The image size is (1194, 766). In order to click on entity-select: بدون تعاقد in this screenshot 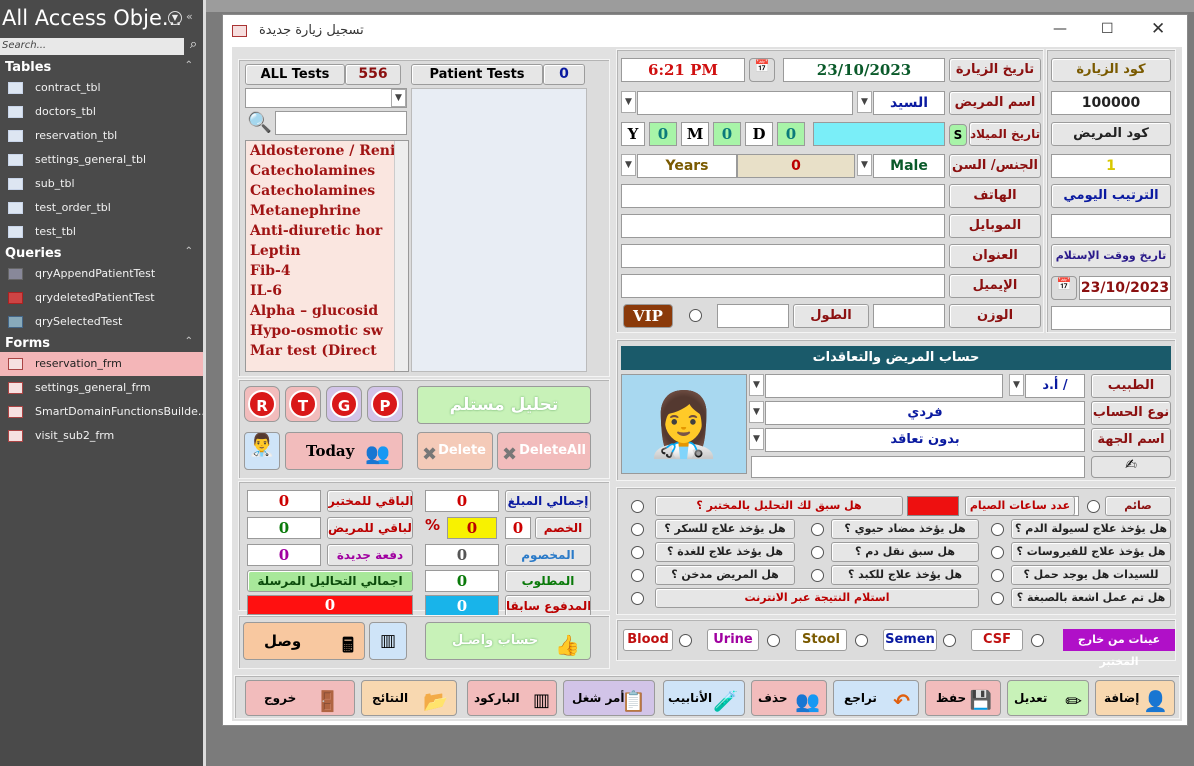, I will do `click(925, 440)`.